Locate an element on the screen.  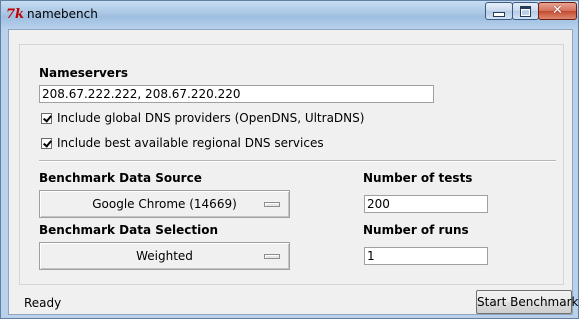
separator is located at coordinates (297, 161).